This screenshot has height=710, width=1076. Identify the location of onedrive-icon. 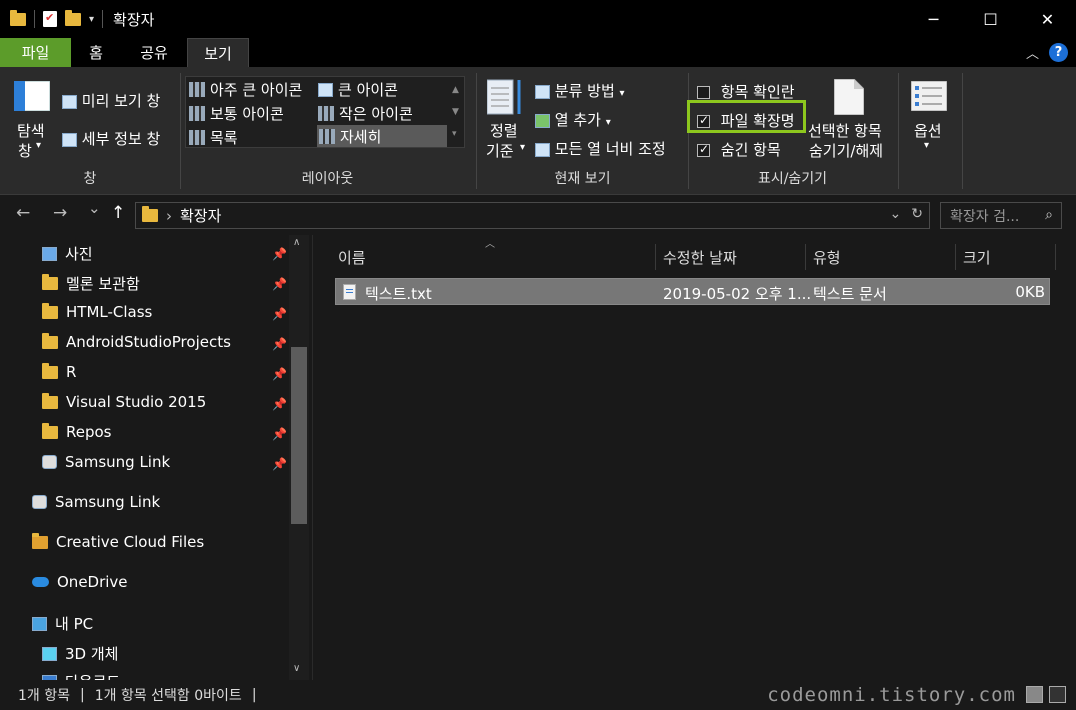
(40, 582).